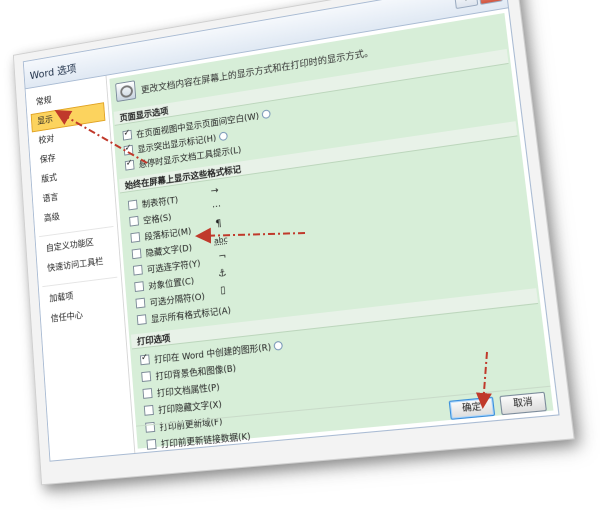  I want to click on option-tab-characters: 制表符(T), so click(153, 202).